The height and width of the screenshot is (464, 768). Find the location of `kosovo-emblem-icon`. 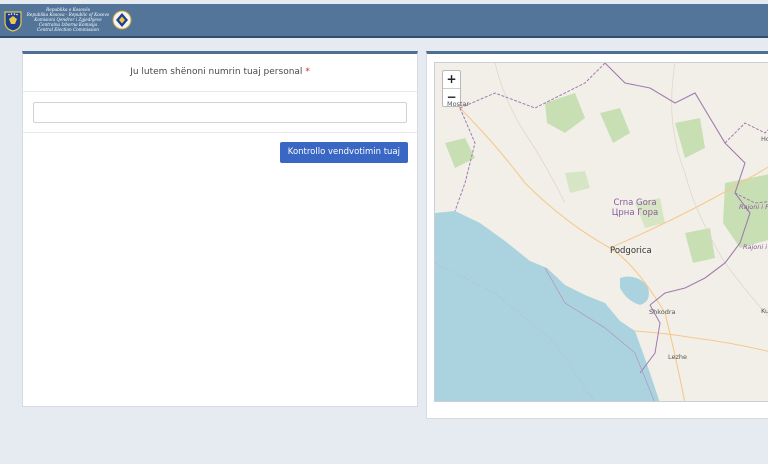

kosovo-emblem-icon is located at coordinates (13, 21).